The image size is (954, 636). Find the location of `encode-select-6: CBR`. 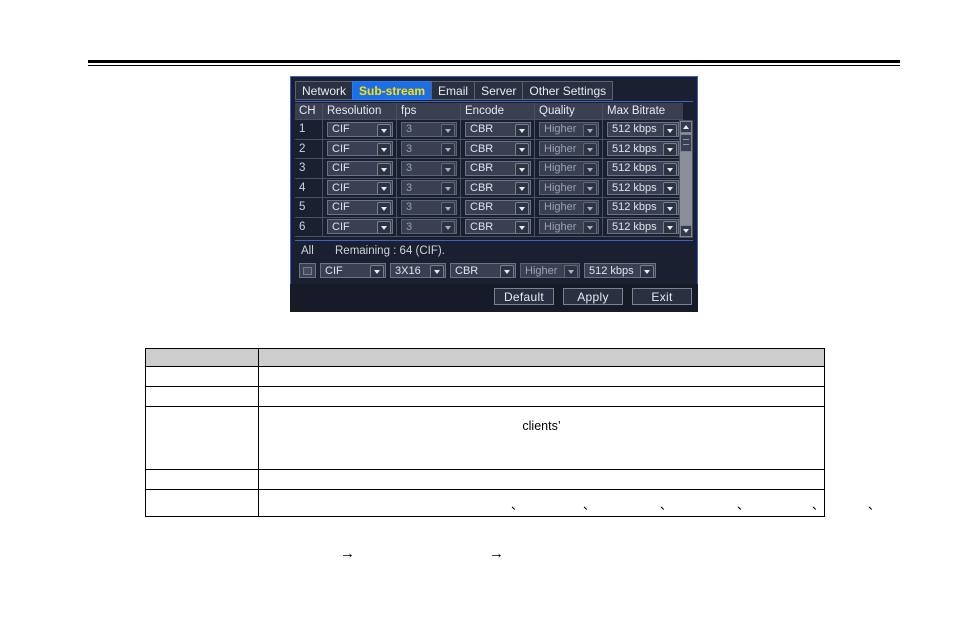

encode-select-6: CBR is located at coordinates (498, 227).